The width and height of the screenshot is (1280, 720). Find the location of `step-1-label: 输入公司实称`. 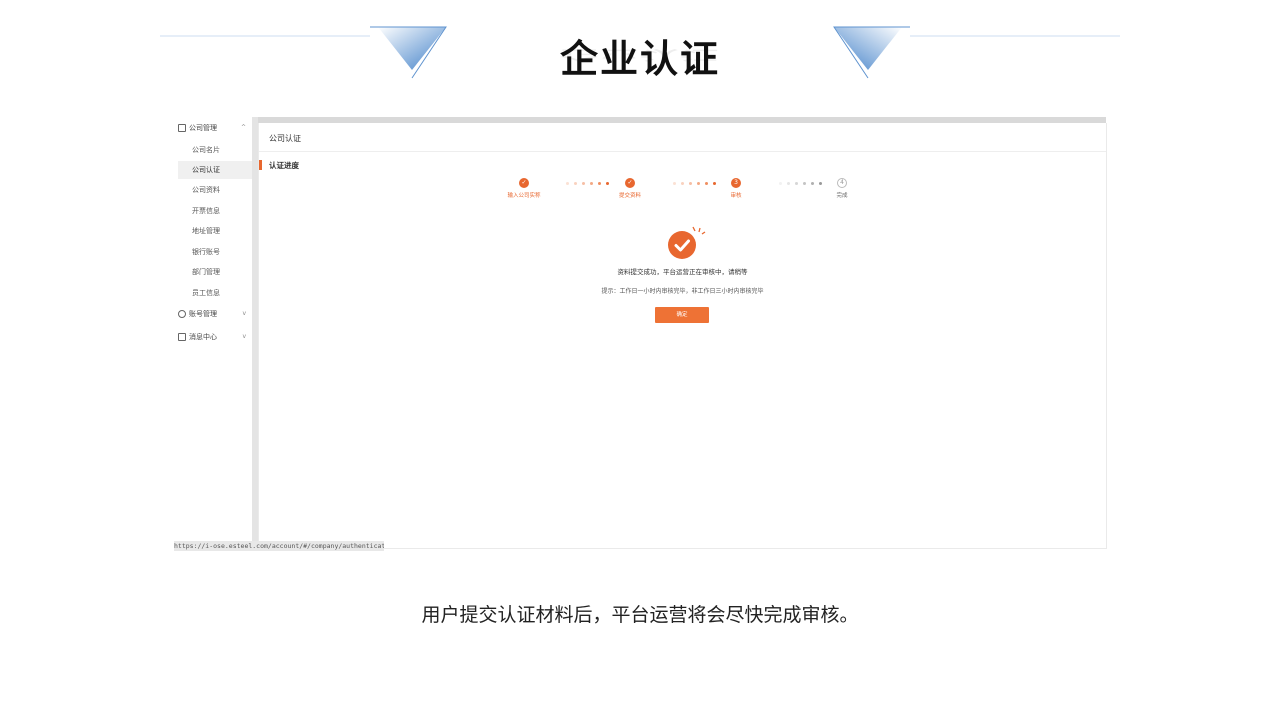

step-1-label: 输入公司实称 is located at coordinates (524, 196).